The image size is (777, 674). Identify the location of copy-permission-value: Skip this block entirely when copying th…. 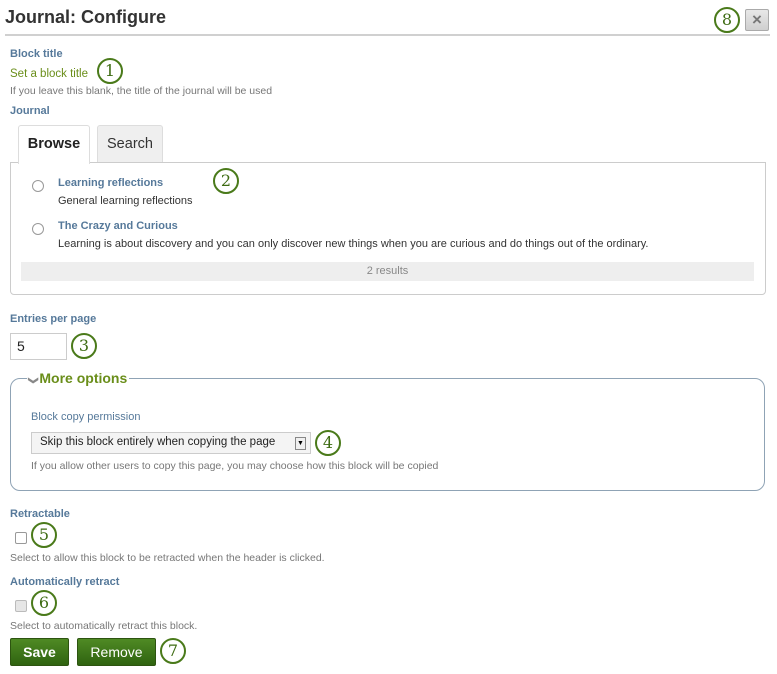
(158, 442).